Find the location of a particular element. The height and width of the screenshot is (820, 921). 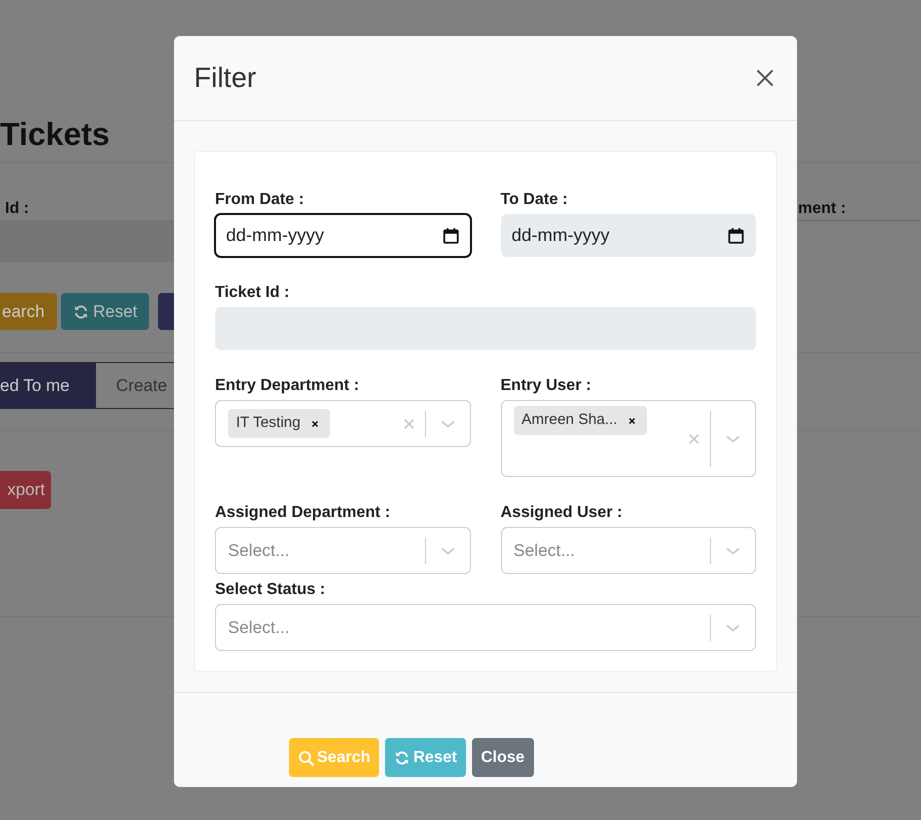

field-label: Id : is located at coordinates (17, 209).